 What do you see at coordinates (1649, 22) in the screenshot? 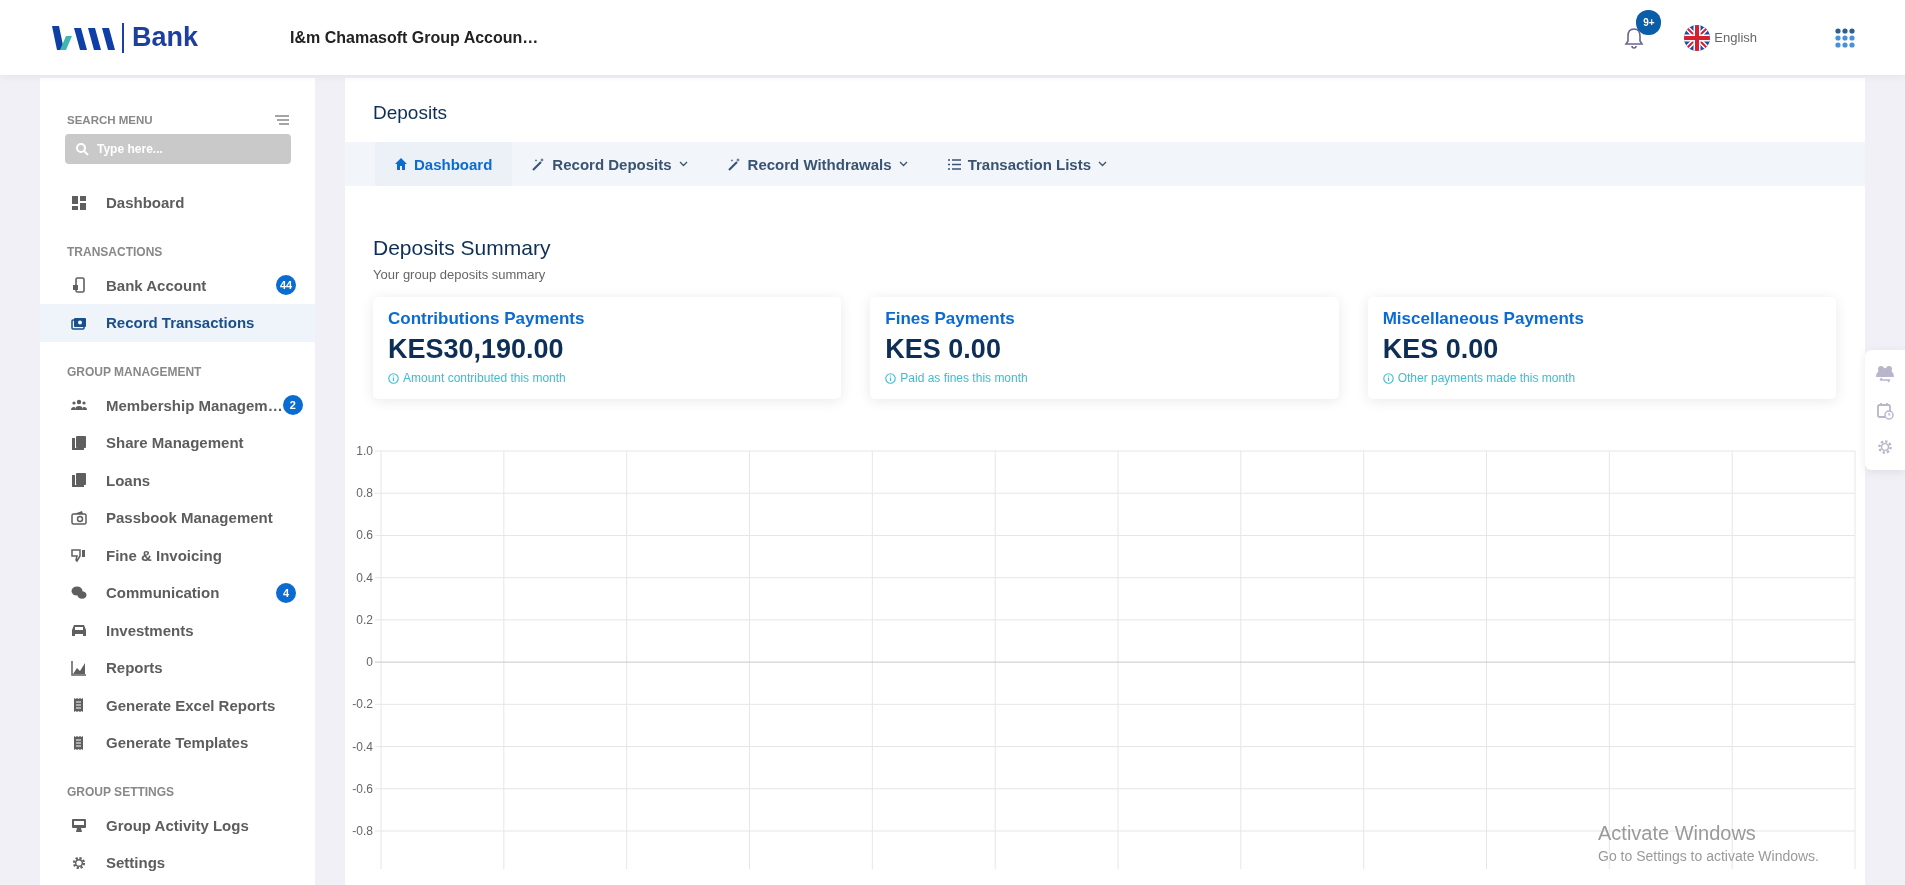
I see `notification-badge: 9+` at bounding box center [1649, 22].